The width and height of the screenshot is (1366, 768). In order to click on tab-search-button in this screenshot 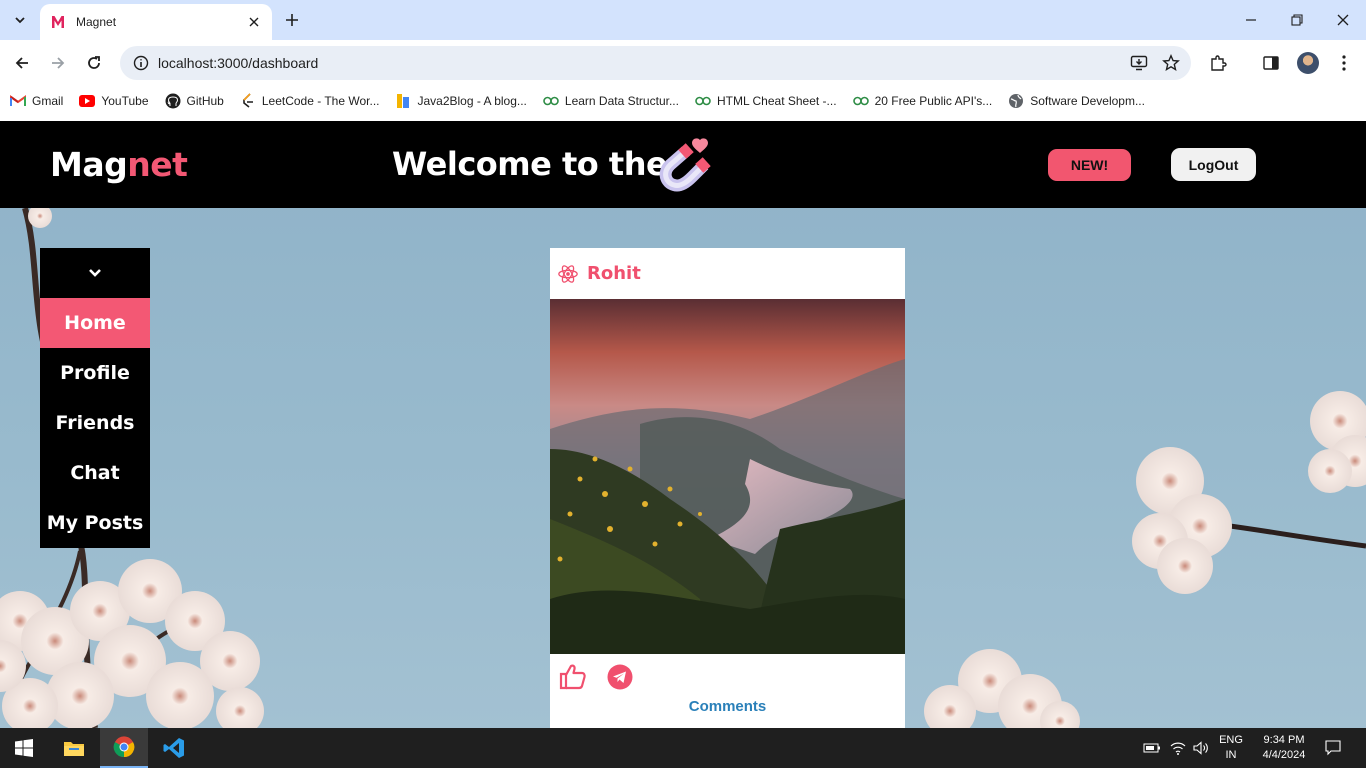, I will do `click(20, 20)`.